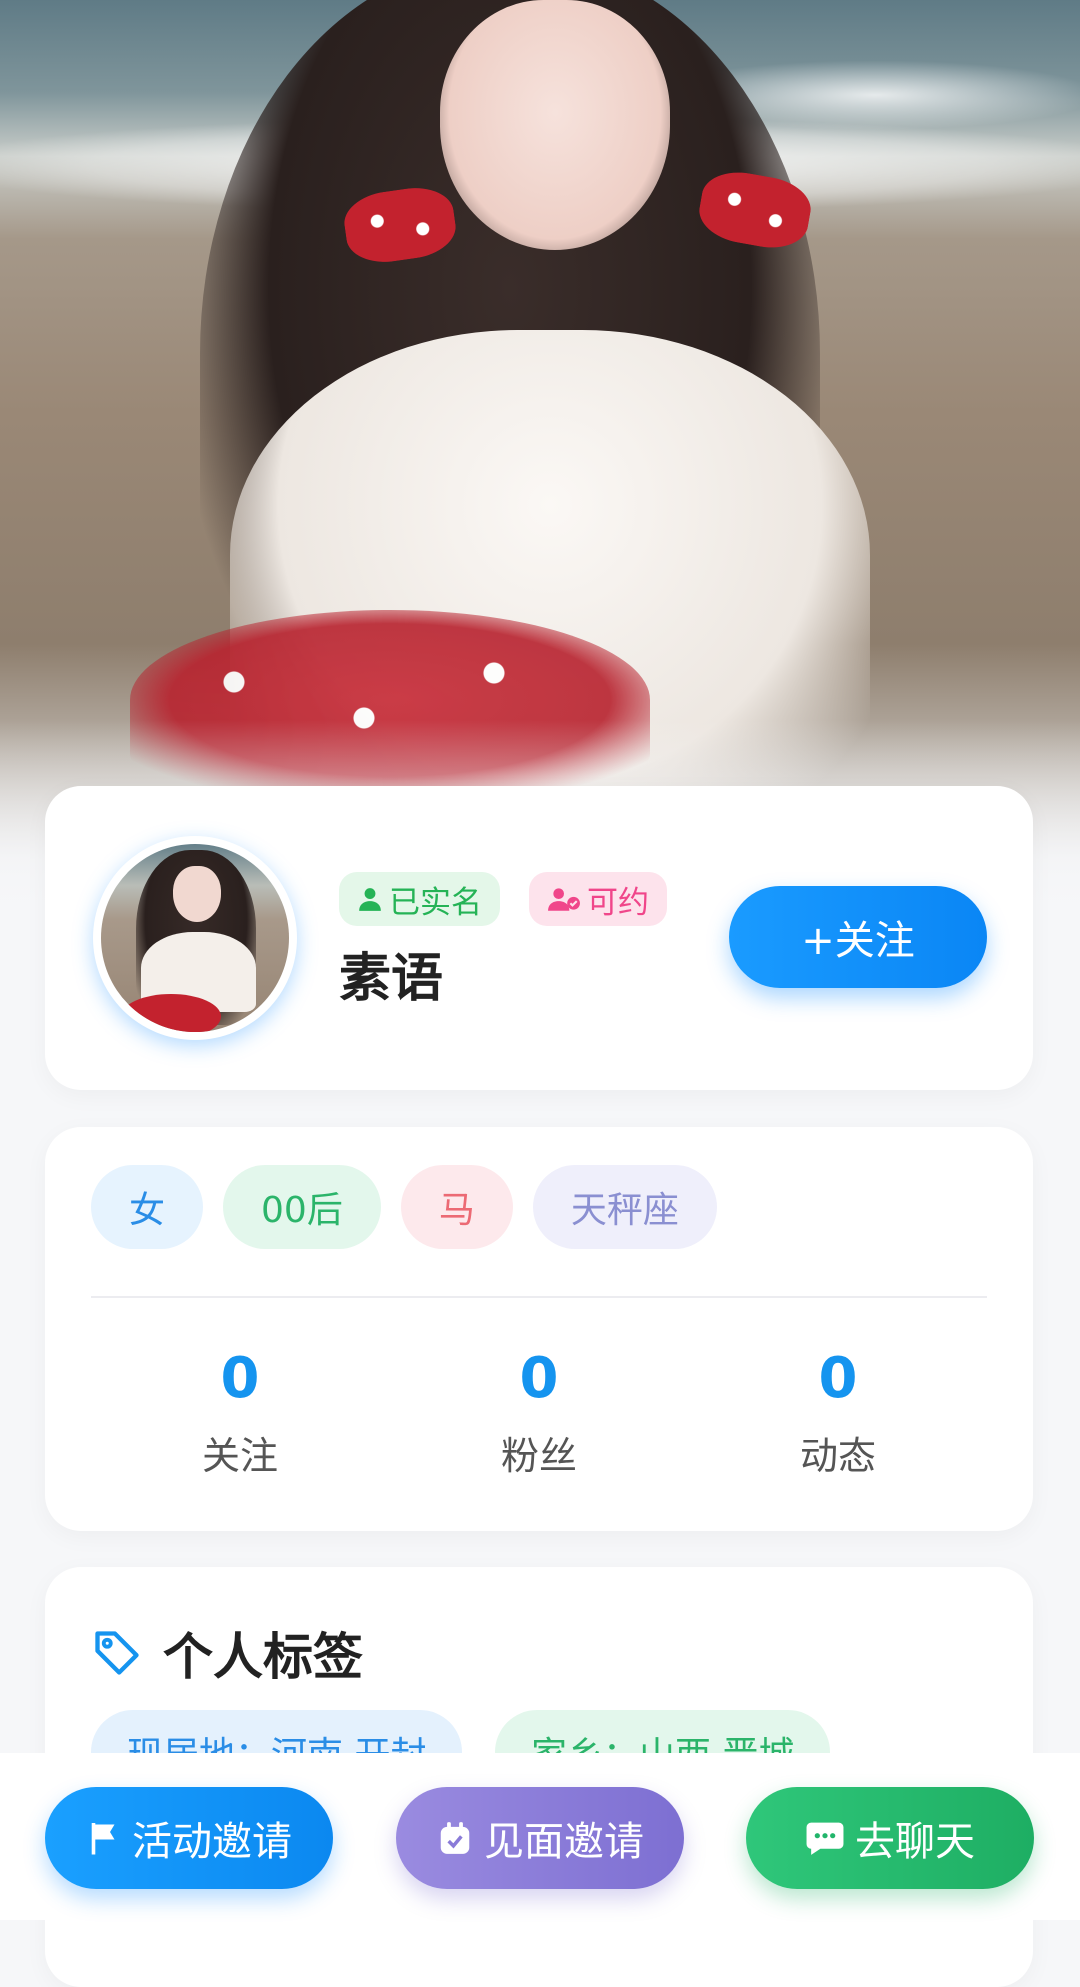 This screenshot has width=1080, height=1987. I want to click on meet-invite-button: 见面邀请, so click(540, 1838).